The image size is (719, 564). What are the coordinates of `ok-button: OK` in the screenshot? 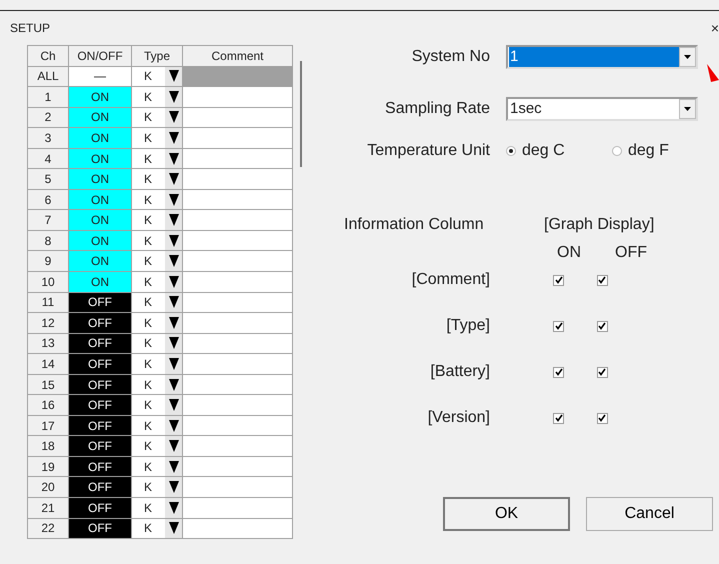 It's located at (506, 514).